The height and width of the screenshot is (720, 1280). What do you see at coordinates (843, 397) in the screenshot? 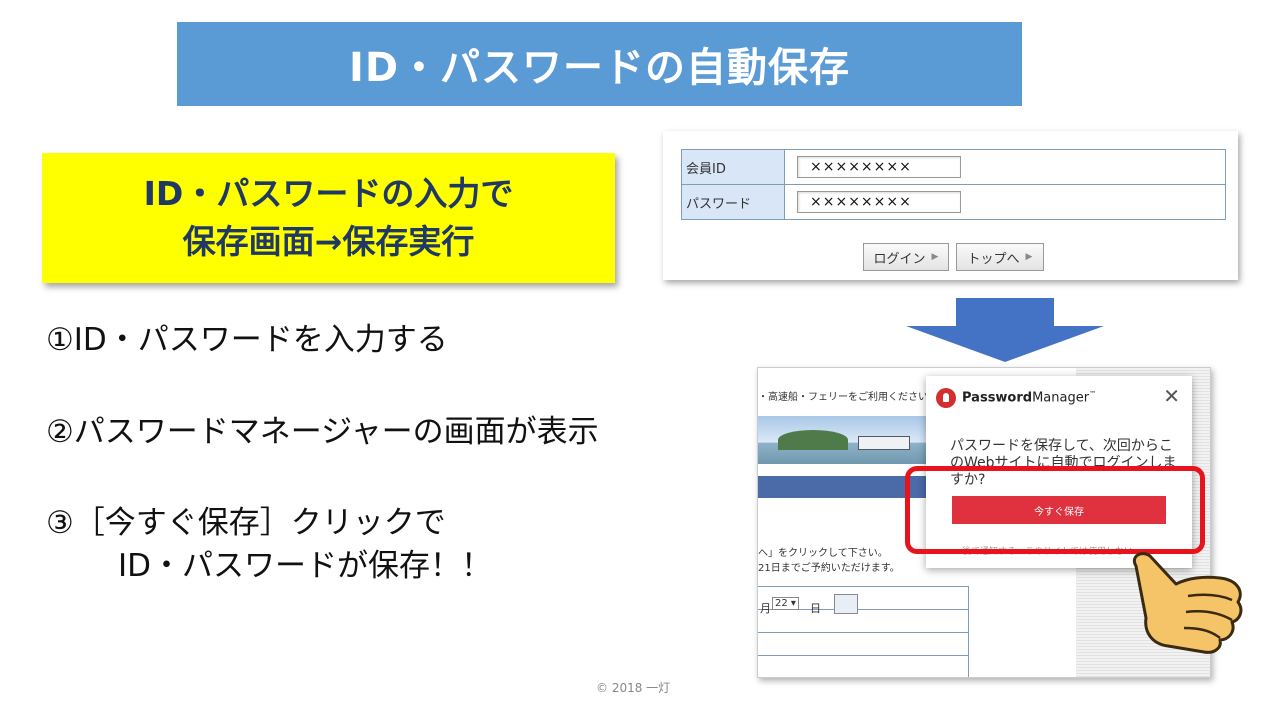
I see `page-banner-text: ・高速船・フェリーをご利用ください` at bounding box center [843, 397].